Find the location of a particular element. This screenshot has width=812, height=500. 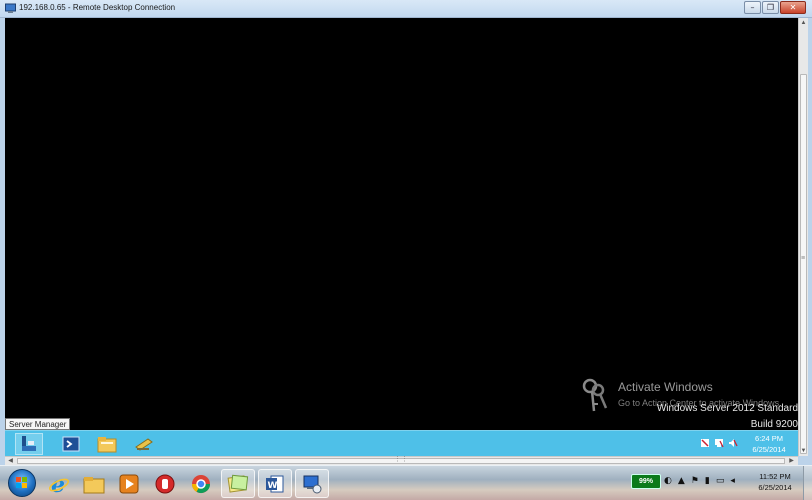

show-desktop-button is located at coordinates (807, 483).